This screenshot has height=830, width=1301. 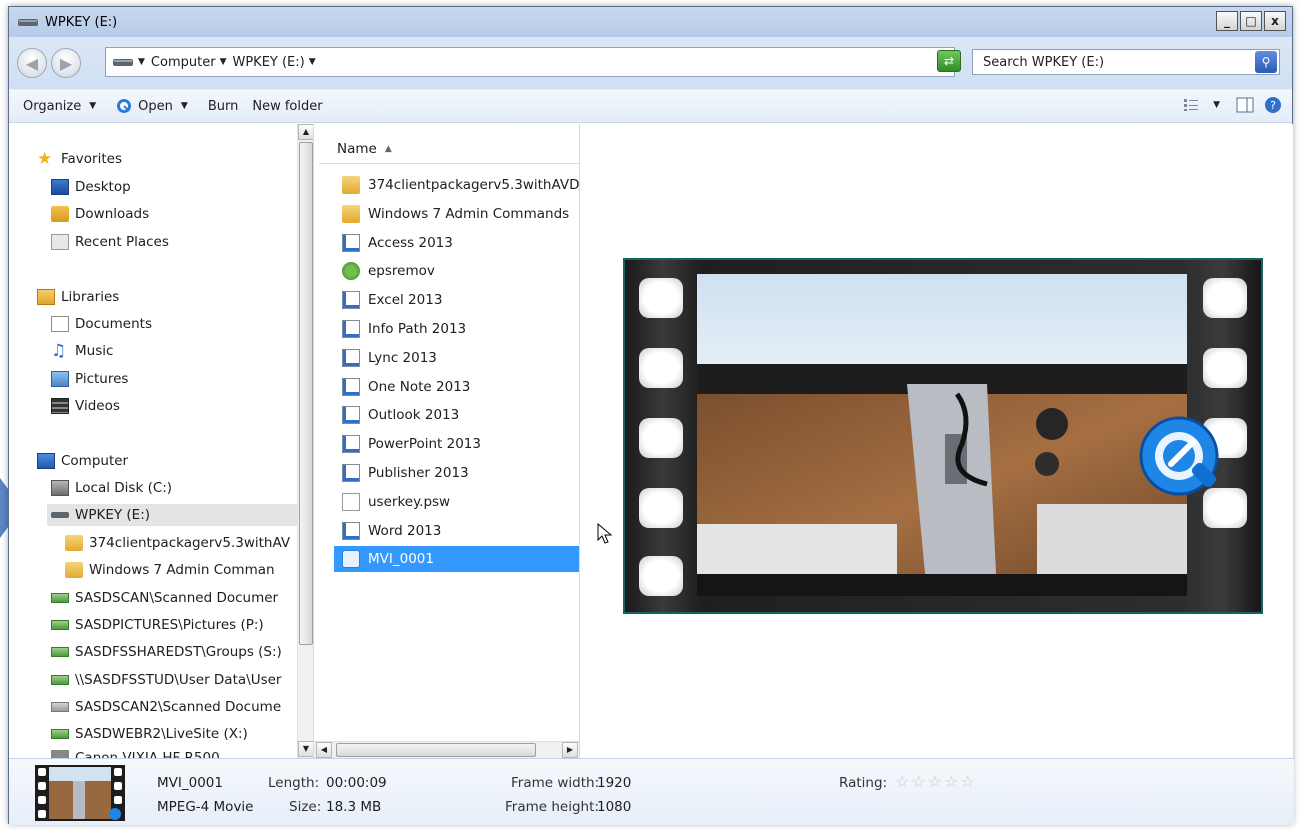 What do you see at coordinates (570, 750) in the screenshot?
I see `scroll-right-button: ▶` at bounding box center [570, 750].